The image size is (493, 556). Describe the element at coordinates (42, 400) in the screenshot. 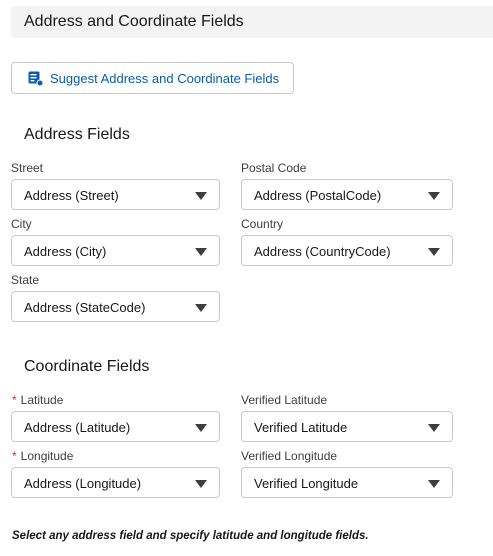

I see `latitude-label: Latitude` at that location.